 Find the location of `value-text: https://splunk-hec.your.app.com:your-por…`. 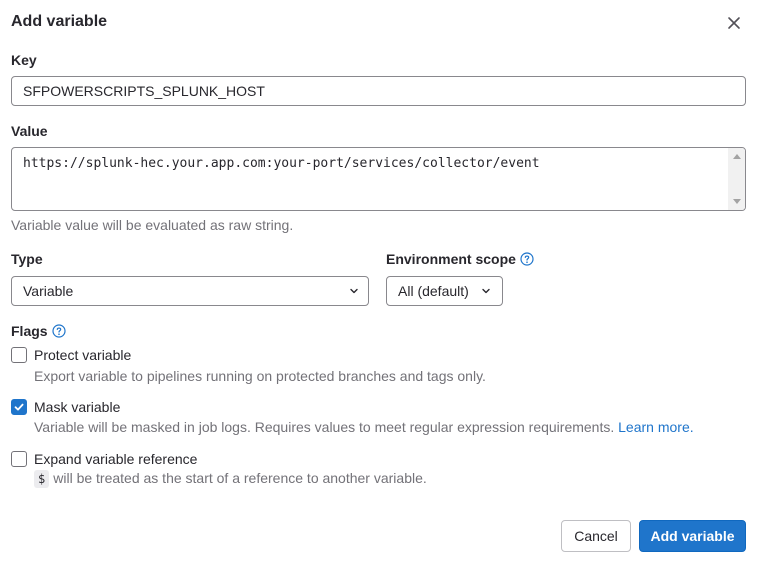

value-text: https://splunk-hec.your.app.com:your-por… is located at coordinates (281, 163).